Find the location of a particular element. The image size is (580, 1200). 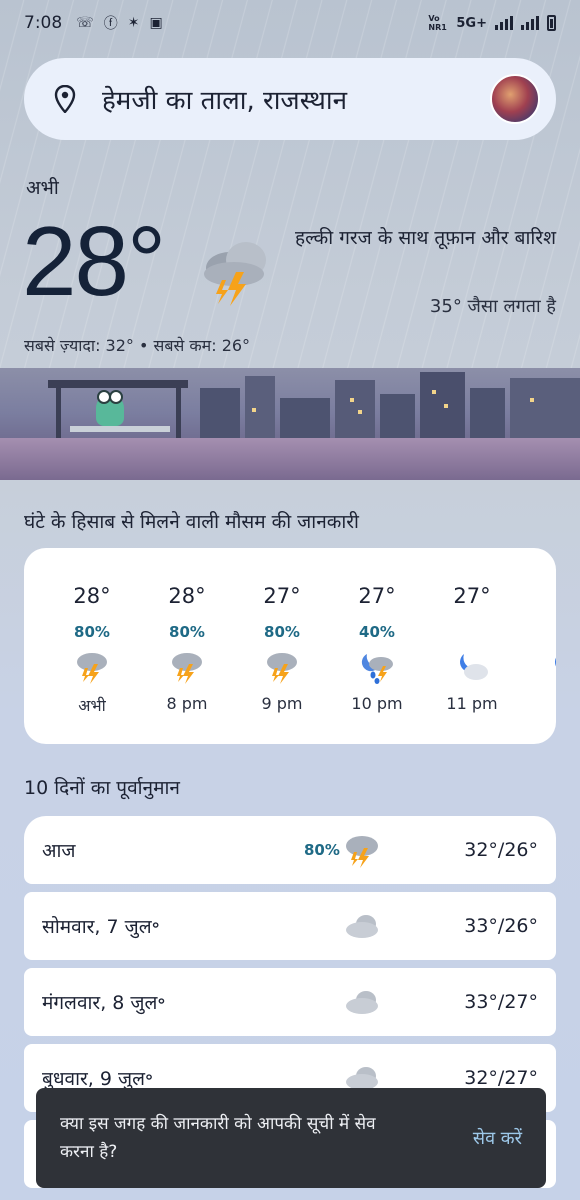

location-pin-icon is located at coordinates (65, 99).